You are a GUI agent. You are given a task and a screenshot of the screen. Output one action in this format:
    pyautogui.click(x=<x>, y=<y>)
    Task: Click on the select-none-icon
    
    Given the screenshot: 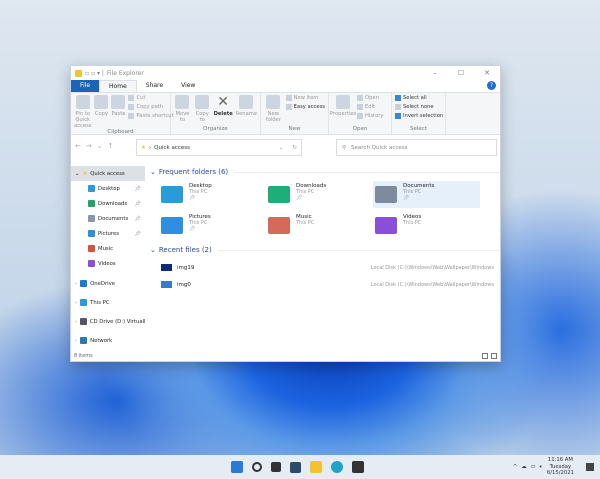 What is the action you would take?
    pyautogui.click(x=398, y=107)
    